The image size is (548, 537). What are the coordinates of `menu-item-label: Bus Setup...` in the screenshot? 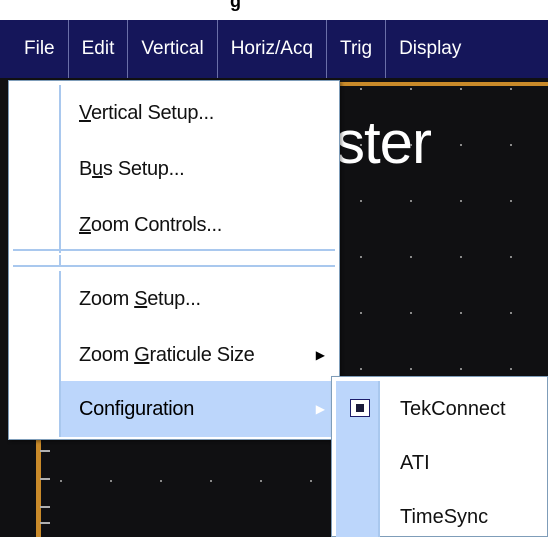 It's located at (132, 168).